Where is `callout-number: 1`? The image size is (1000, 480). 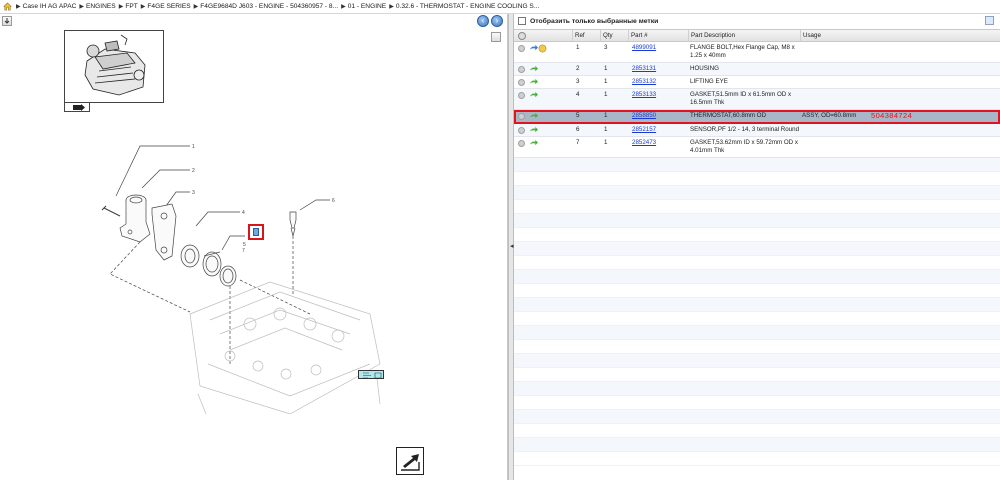
callout-number: 1 is located at coordinates (193, 147).